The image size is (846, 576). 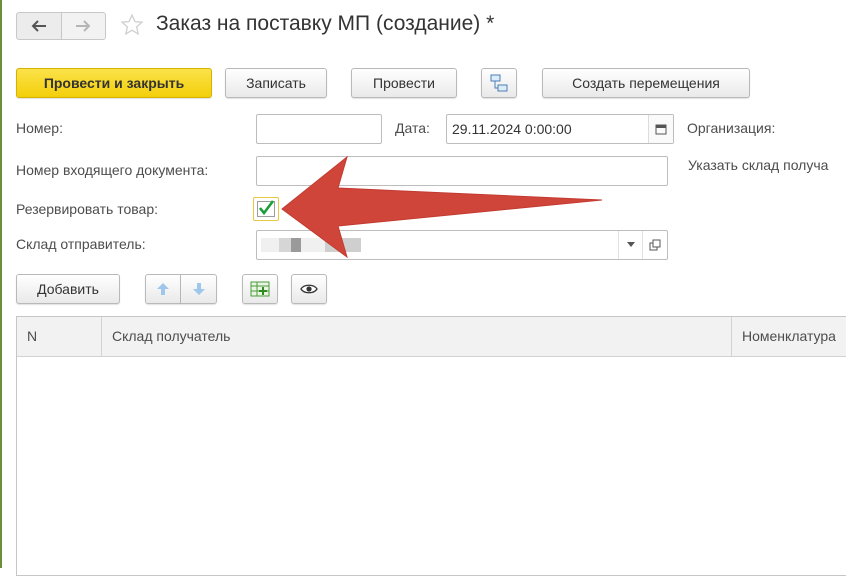 I want to click on calendar-button, so click(x=660, y=129).